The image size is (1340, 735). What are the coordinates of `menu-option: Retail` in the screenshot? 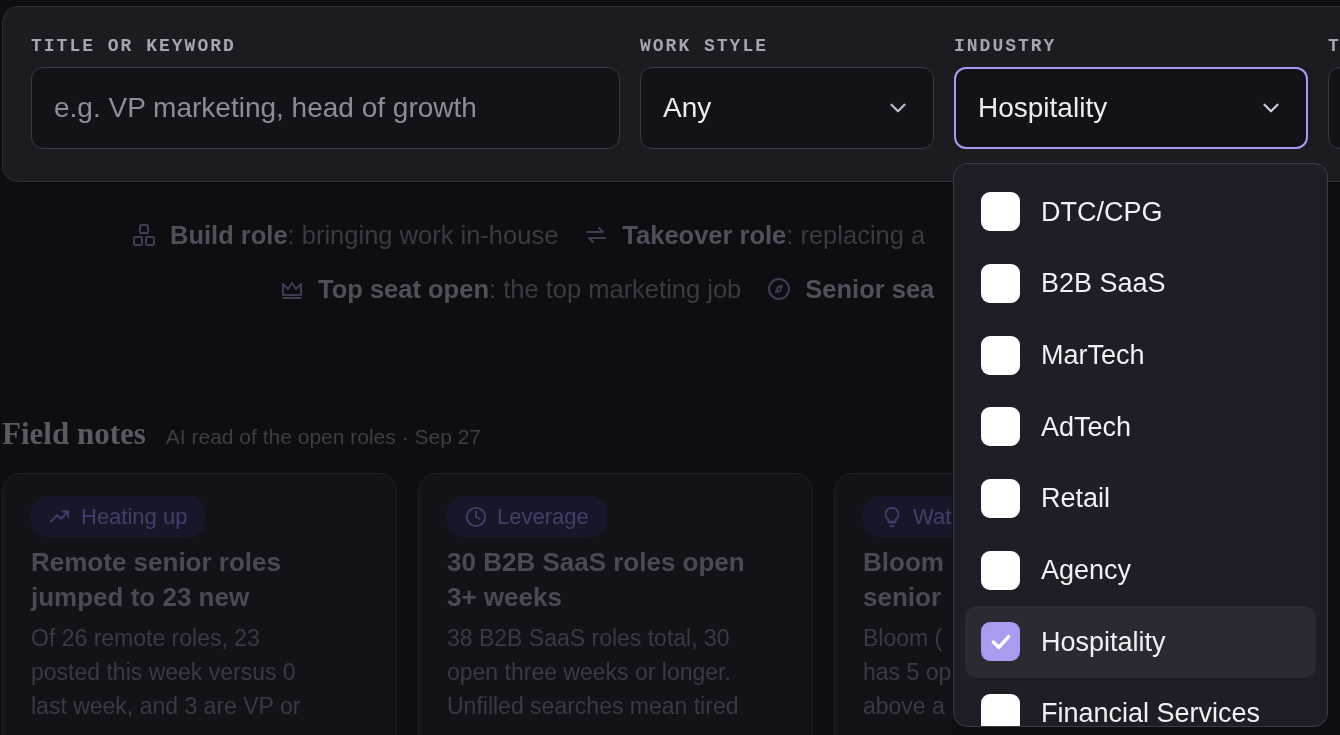 It's located at (1140, 498).